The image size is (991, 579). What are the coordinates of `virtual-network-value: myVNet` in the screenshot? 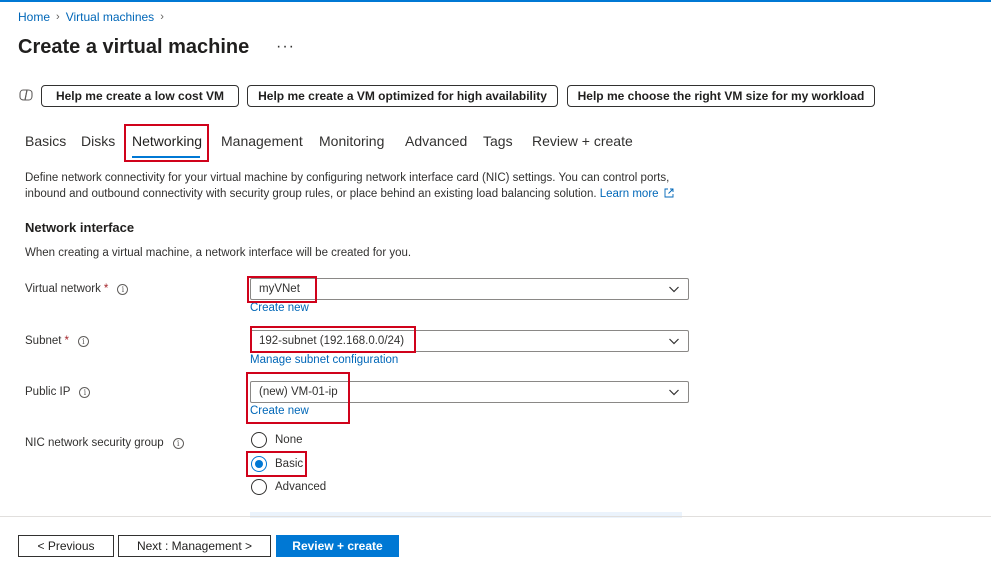 It's located at (279, 289).